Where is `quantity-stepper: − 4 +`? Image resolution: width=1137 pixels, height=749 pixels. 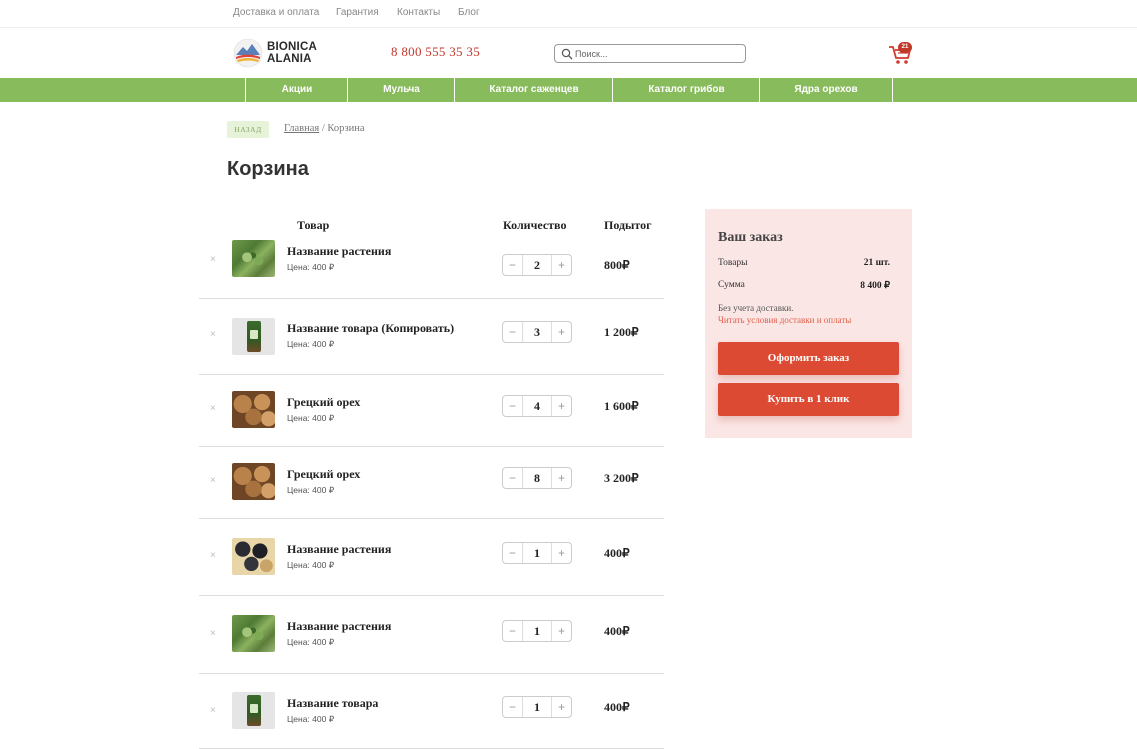
quantity-stepper: − 4 + is located at coordinates (537, 406).